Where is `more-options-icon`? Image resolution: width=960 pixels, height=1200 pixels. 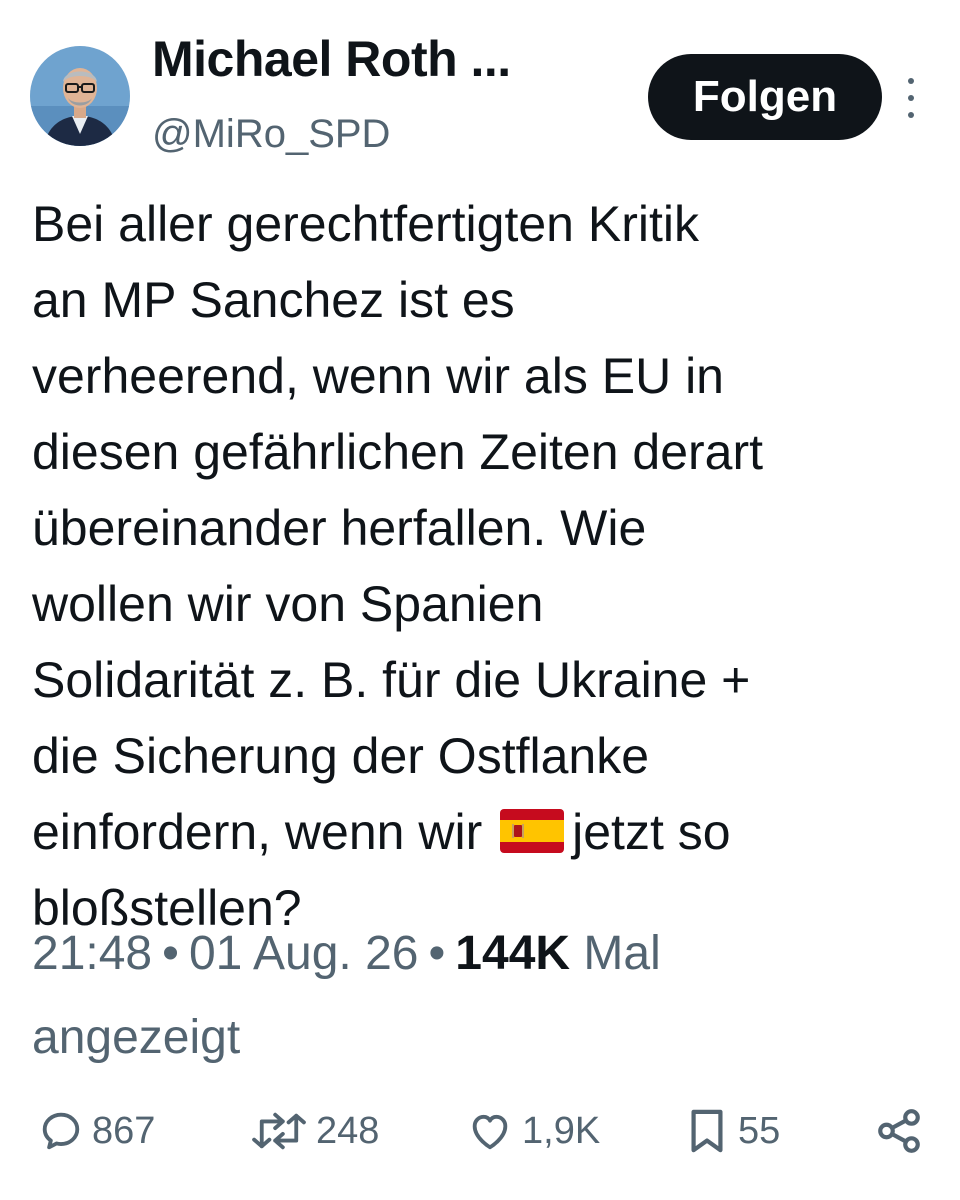 more-options-icon is located at coordinates (911, 98).